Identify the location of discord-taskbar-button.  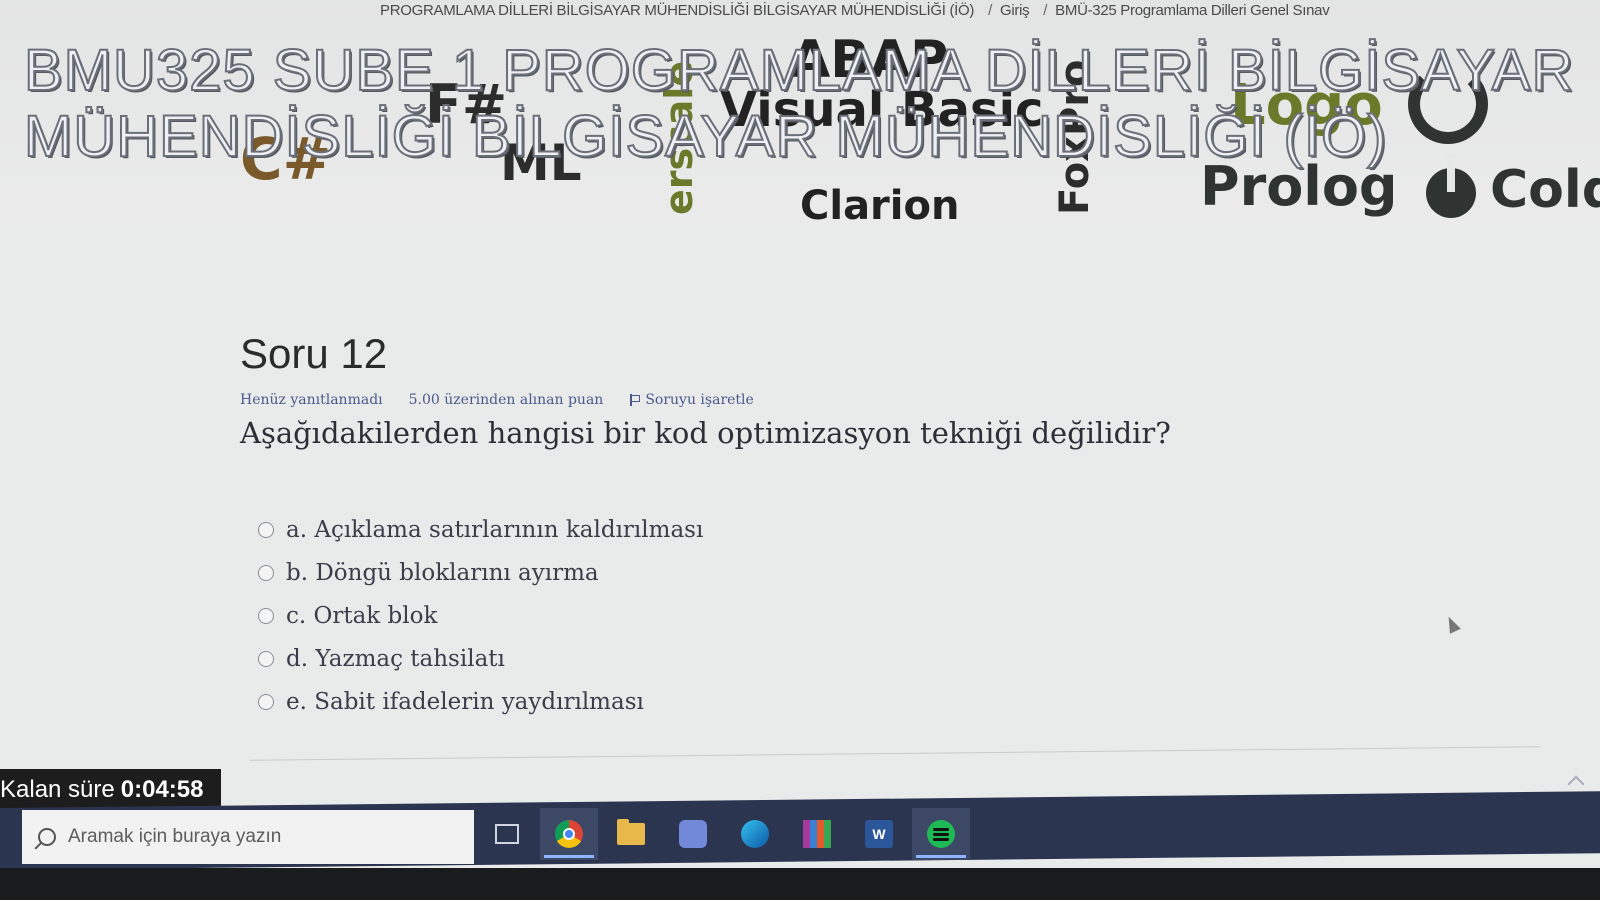
(693, 834).